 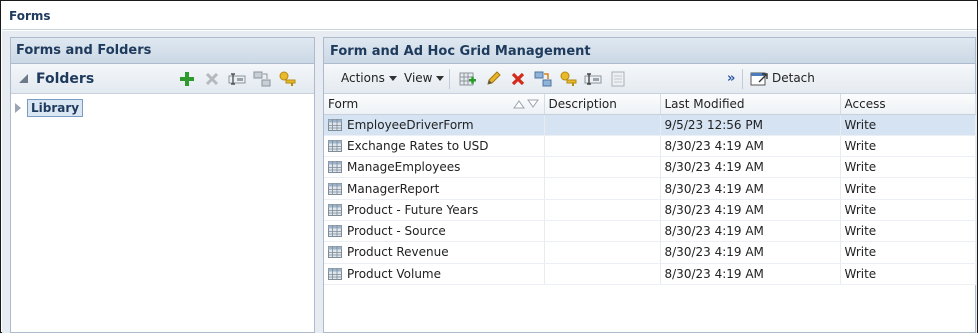 I want to click on folders-label: Folders, so click(x=65, y=79).